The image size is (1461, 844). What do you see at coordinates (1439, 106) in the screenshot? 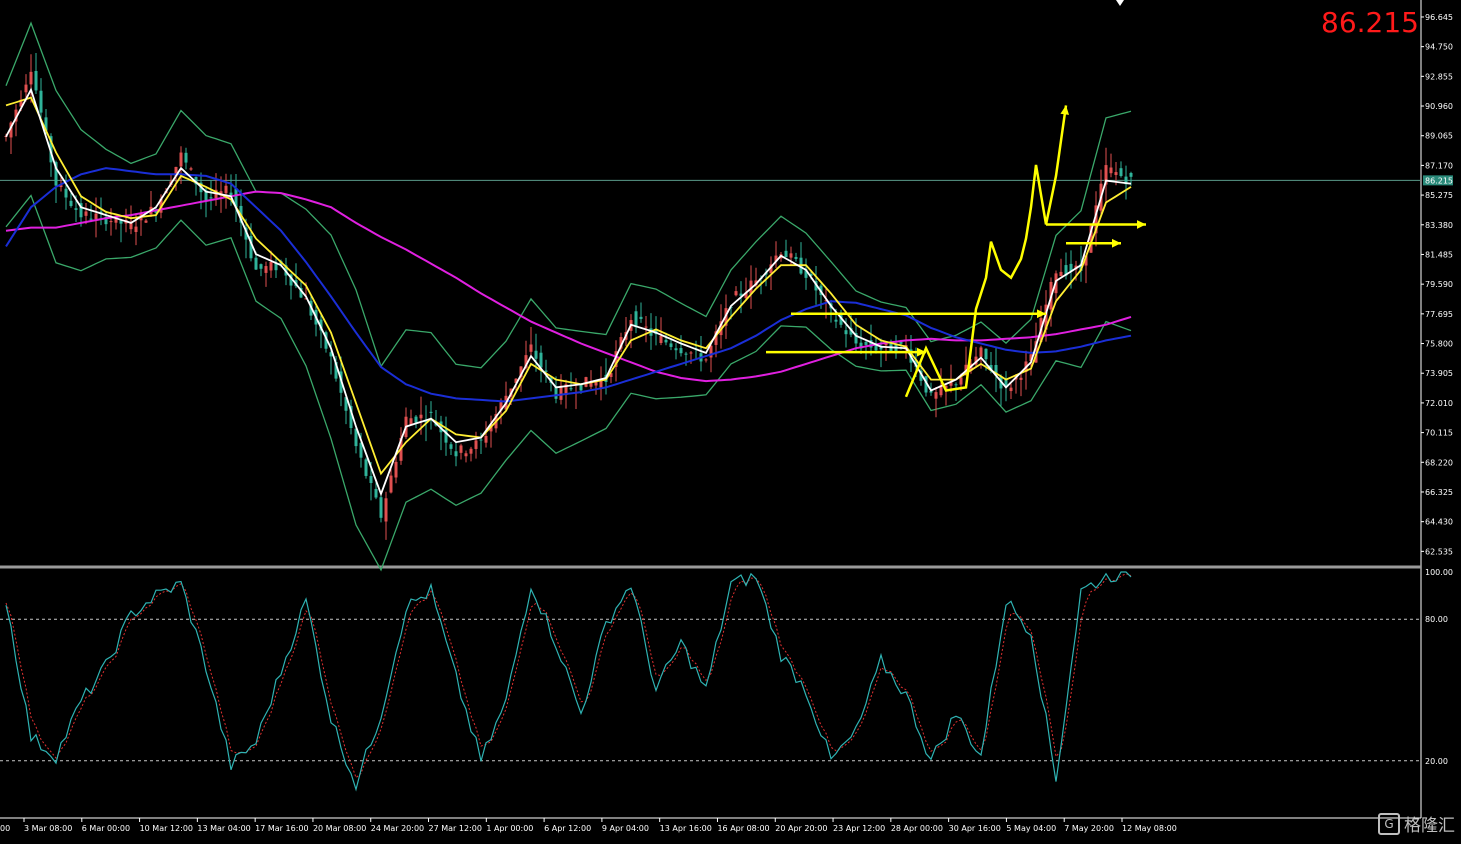
I see `price-tick-label: 90.960` at bounding box center [1439, 106].